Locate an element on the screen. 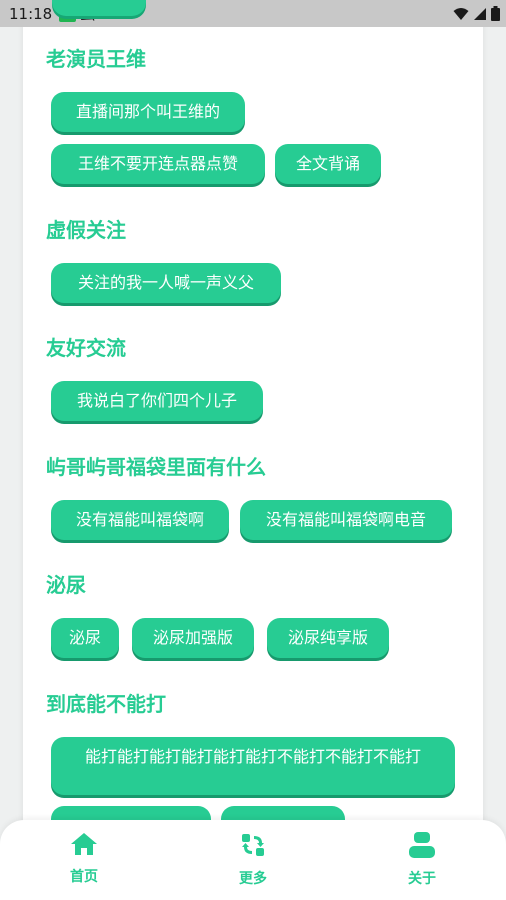  section-fake-follow: 虚假关注 is located at coordinates (261, 230).